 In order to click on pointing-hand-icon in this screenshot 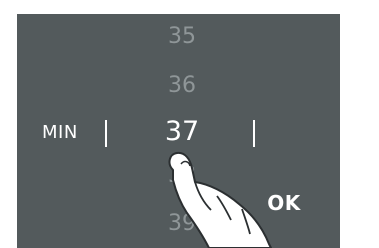, I will do `click(220, 199)`.